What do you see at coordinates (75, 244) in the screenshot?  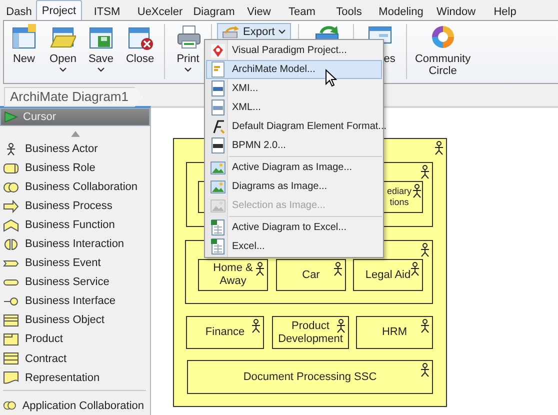 I see `palette-item: Business Interaction` at bounding box center [75, 244].